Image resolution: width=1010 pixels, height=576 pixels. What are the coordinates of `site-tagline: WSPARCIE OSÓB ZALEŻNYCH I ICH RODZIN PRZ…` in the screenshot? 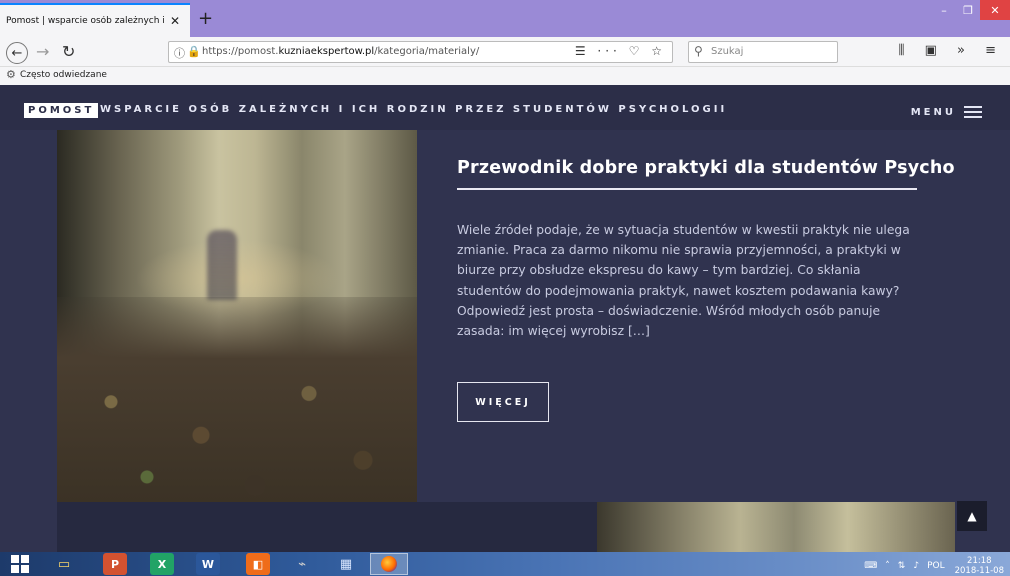 It's located at (414, 109).